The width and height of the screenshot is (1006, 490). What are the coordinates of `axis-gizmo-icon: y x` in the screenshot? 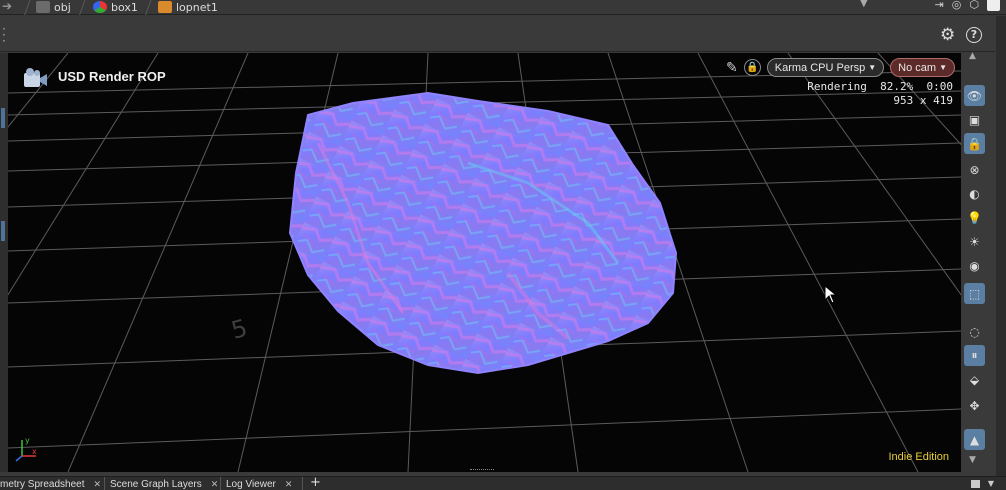 It's located at (26, 449).